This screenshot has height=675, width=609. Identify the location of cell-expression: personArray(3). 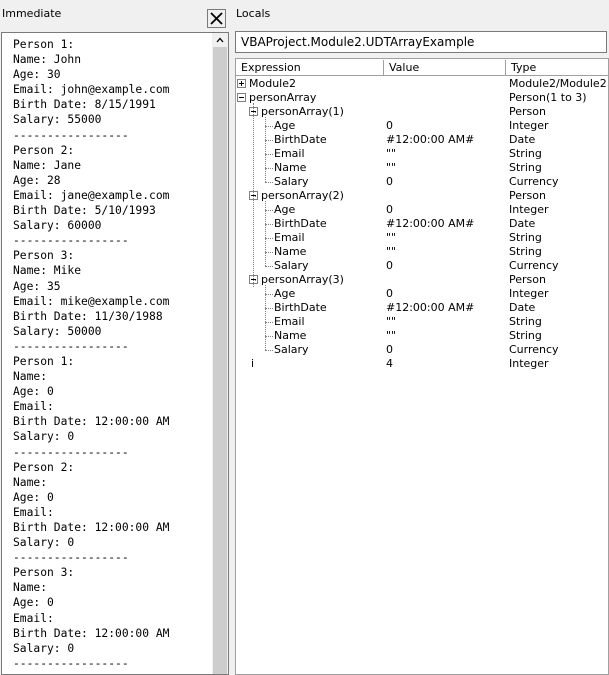
(302, 279).